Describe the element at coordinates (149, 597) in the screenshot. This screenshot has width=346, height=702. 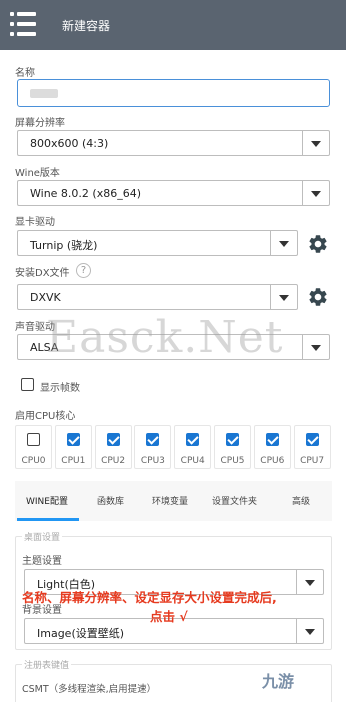
I see `annotation-line-1: 名称、屏幕分辨率、设定显存大小设置完成后,` at that location.